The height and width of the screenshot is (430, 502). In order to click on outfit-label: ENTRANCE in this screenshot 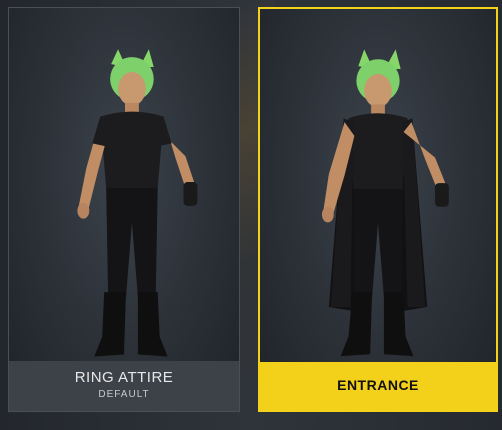, I will do `click(378, 386)`.